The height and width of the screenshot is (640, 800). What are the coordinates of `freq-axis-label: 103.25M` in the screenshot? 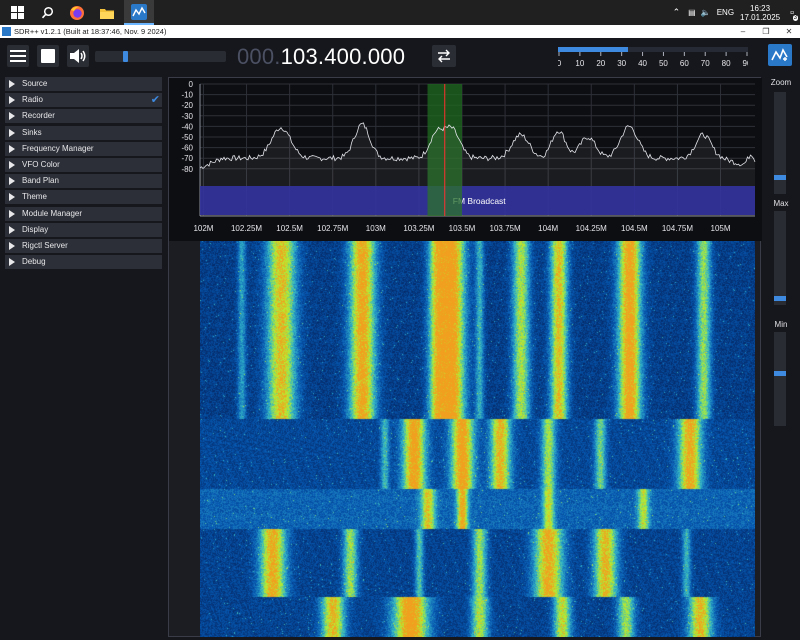 It's located at (418, 228).